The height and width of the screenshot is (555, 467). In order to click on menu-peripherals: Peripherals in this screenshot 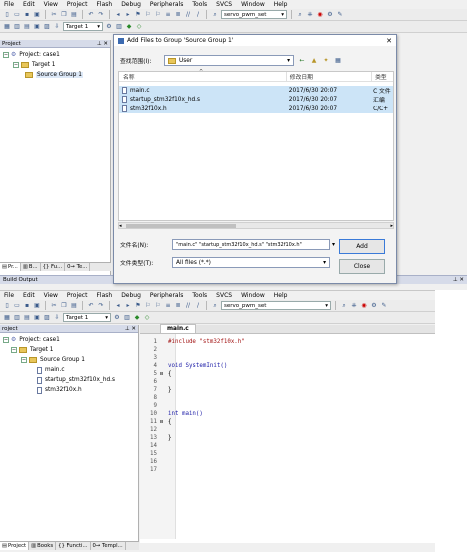, I will do `click(166, 295)`.